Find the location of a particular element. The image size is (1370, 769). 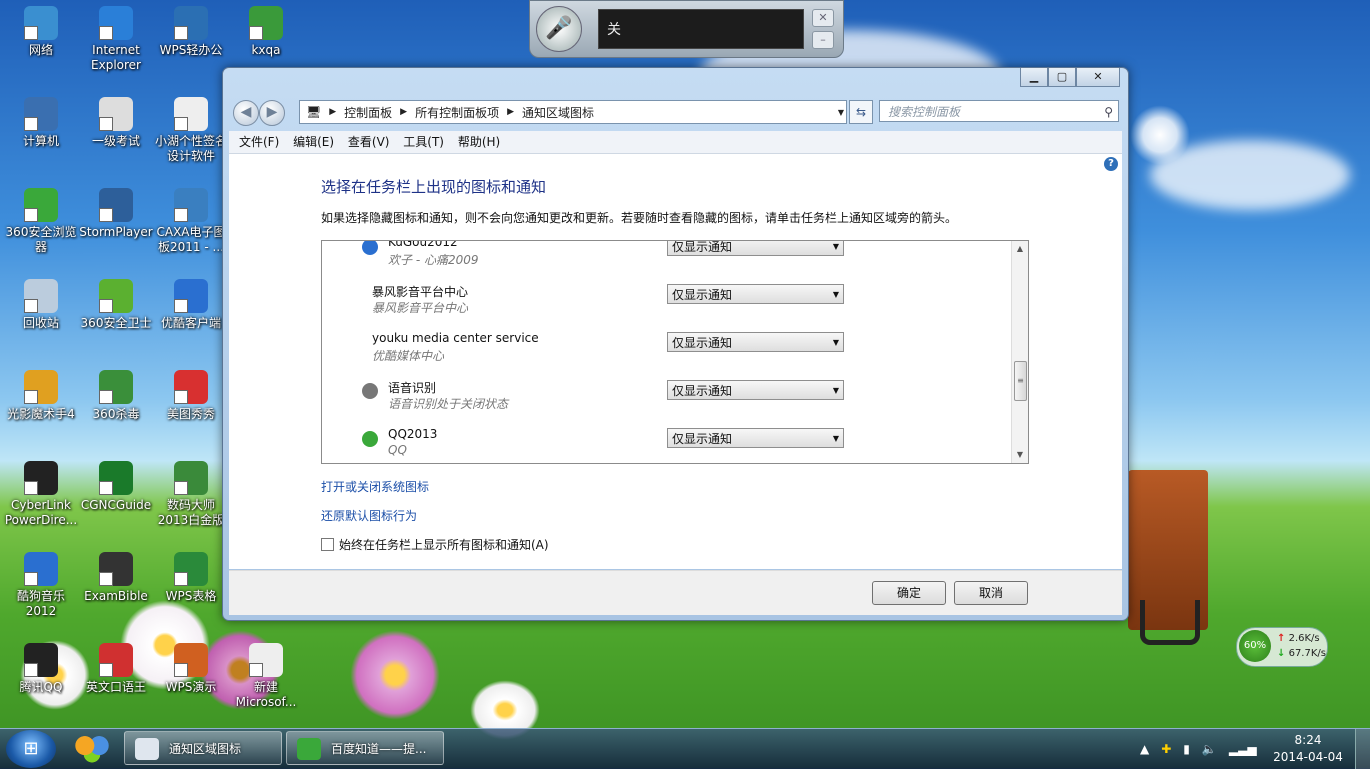

chevron-down-icon: ▼ is located at coordinates (841, 112).